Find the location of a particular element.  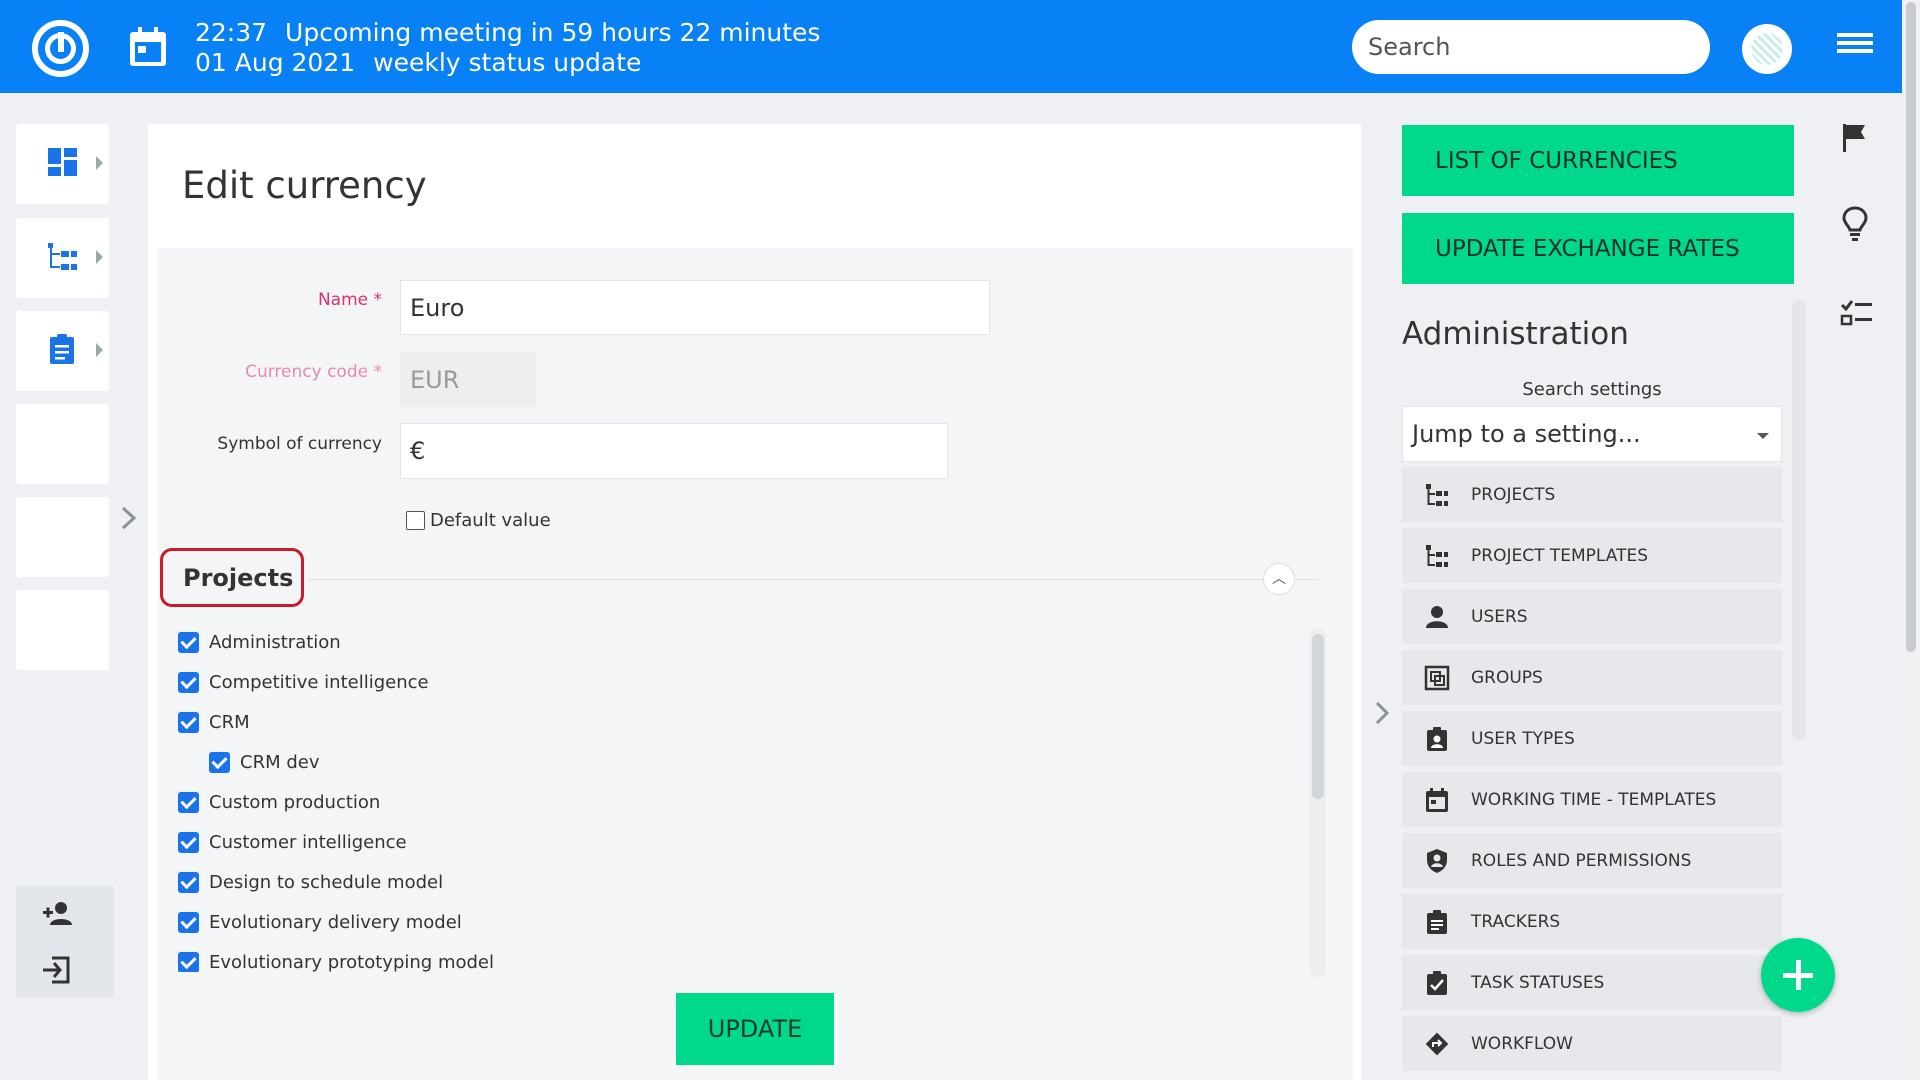

sidebar-item-workflow: WORKFLOW is located at coordinates (1592, 1043).